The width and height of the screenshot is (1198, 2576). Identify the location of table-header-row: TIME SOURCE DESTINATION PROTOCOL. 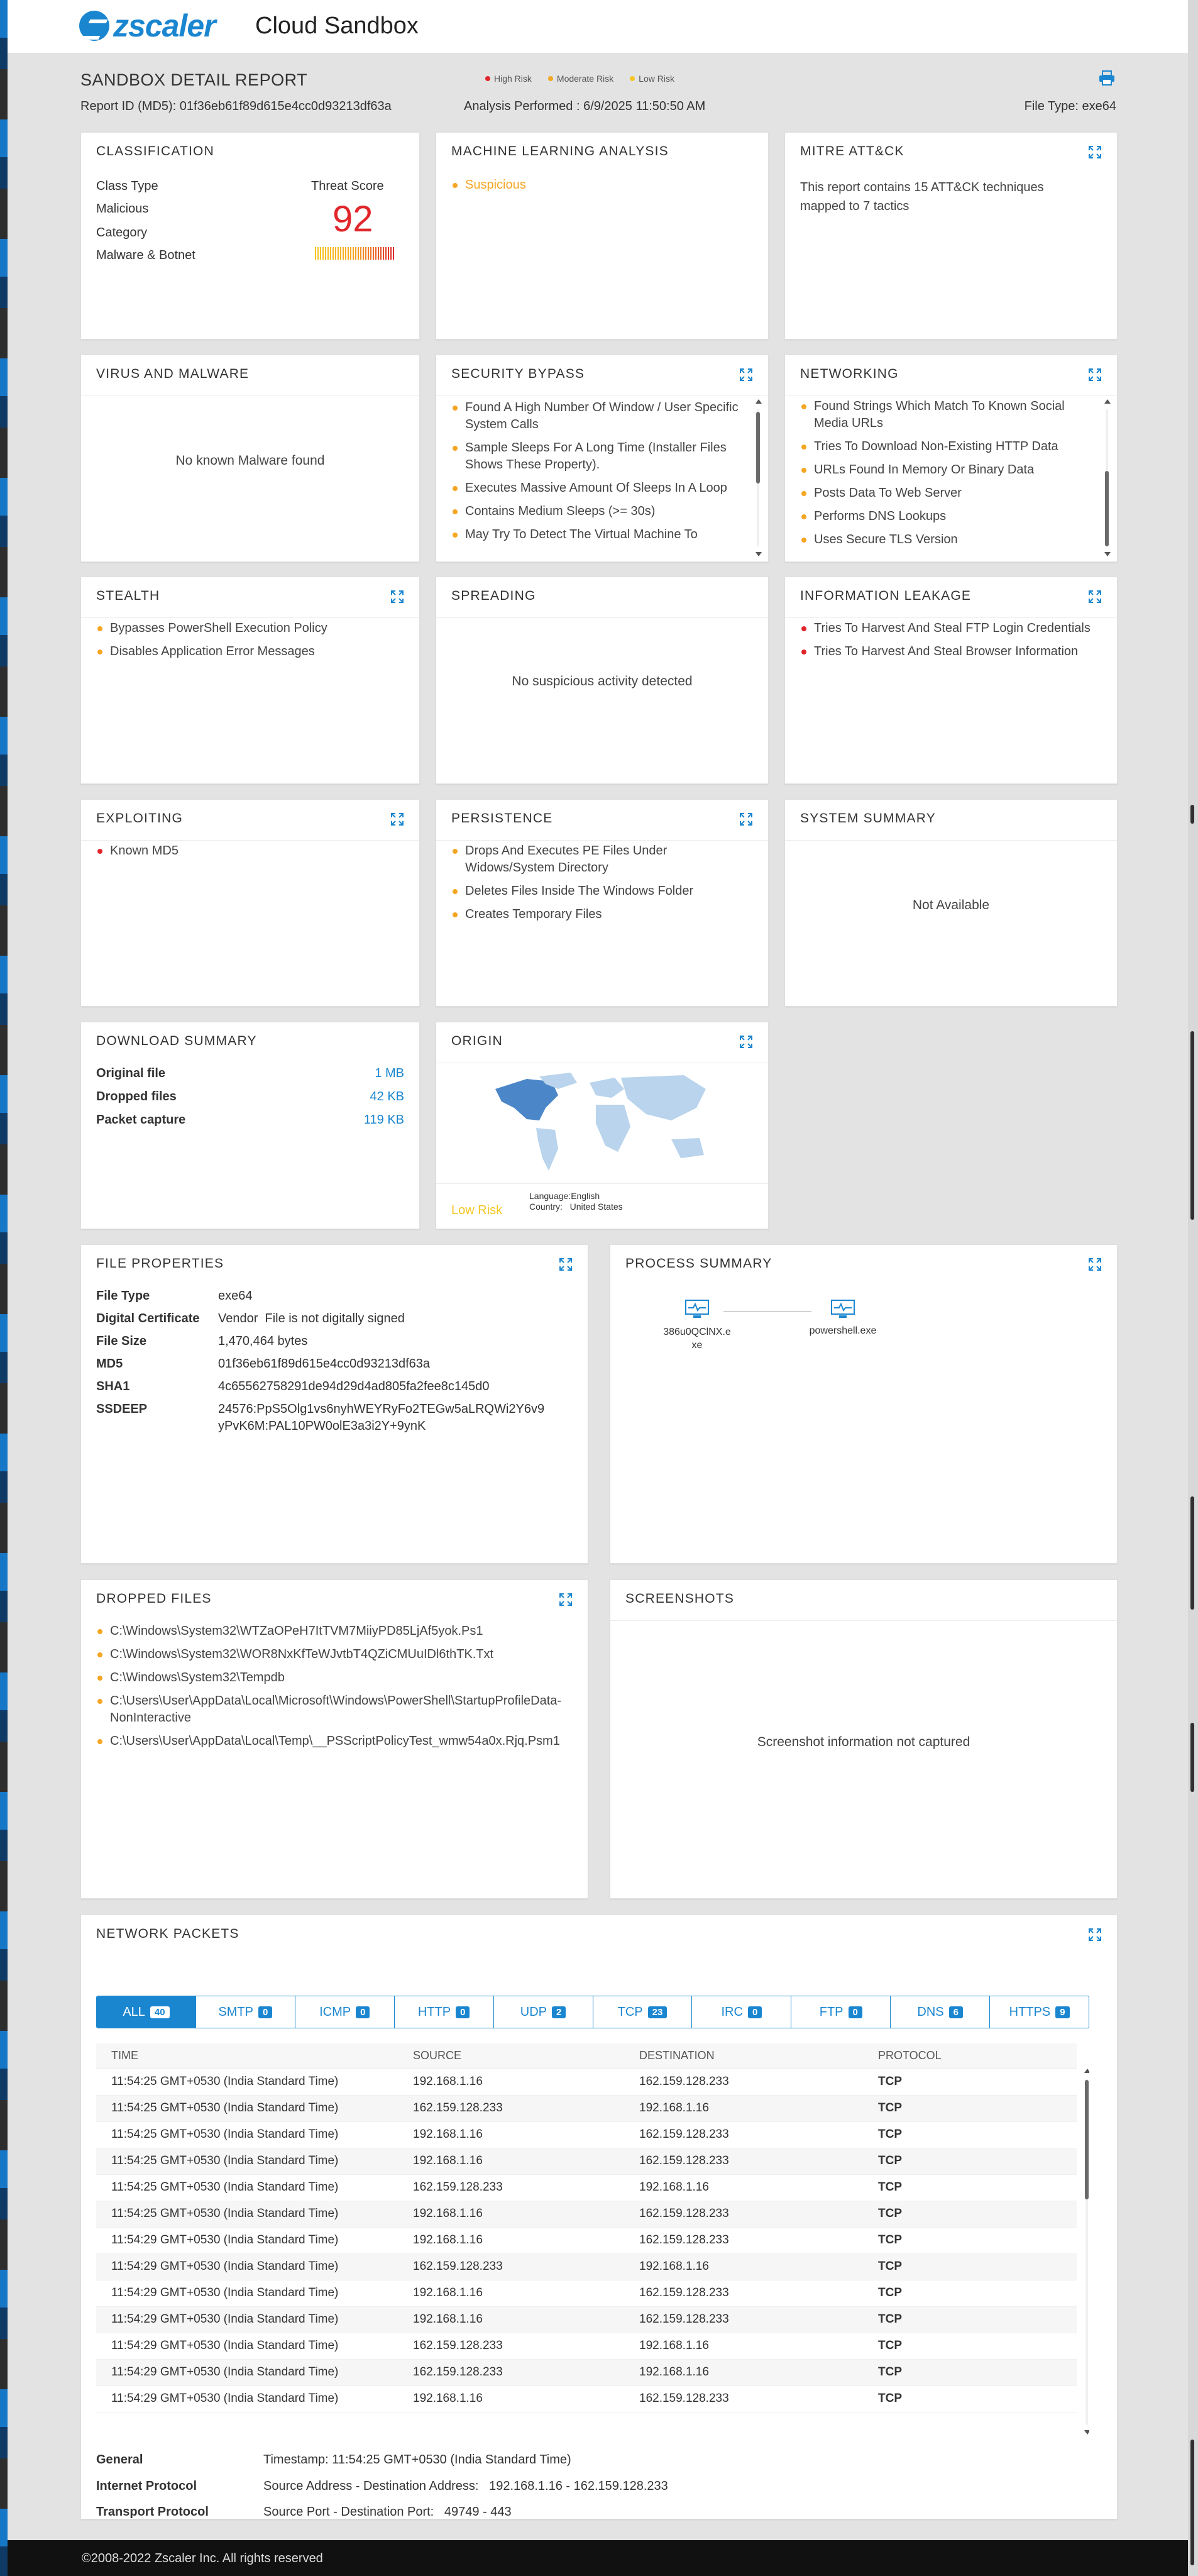
(586, 2056).